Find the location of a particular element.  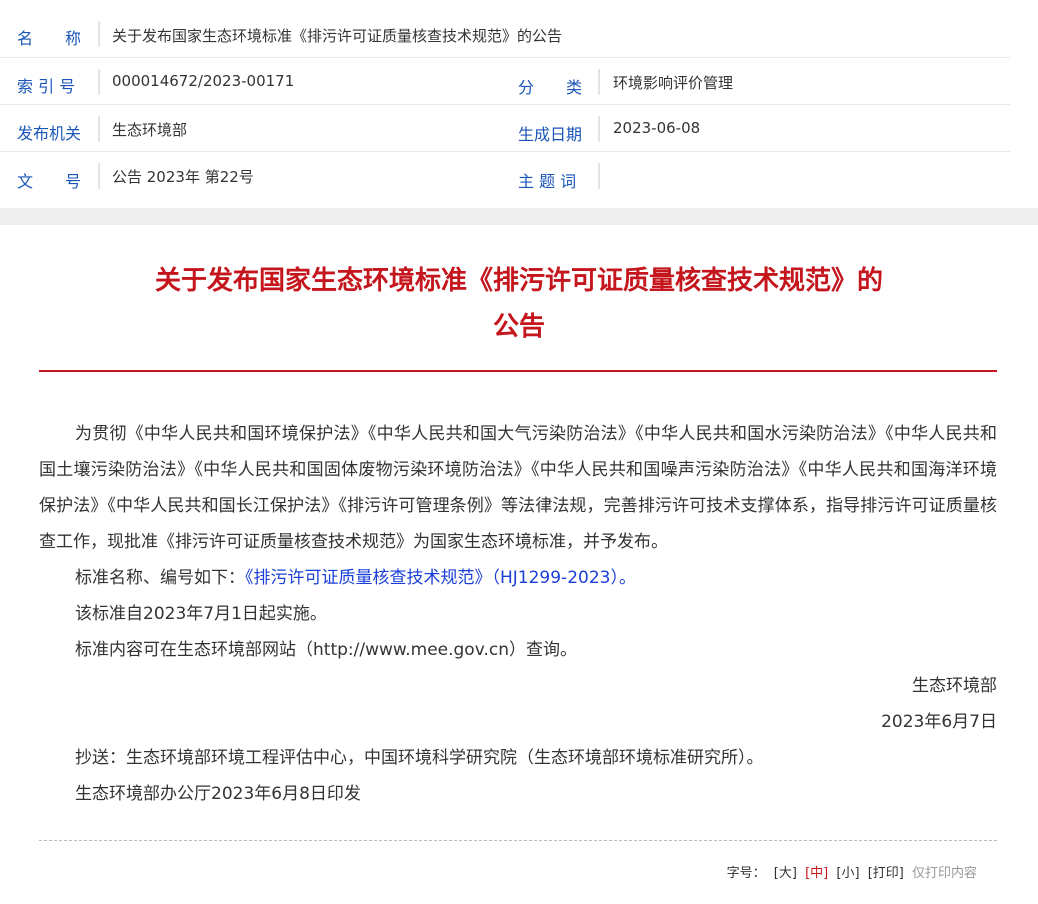

standard-link: 《排污许可证质量核查技术规范》（HJ1299-2023） is located at coordinates (432, 578).